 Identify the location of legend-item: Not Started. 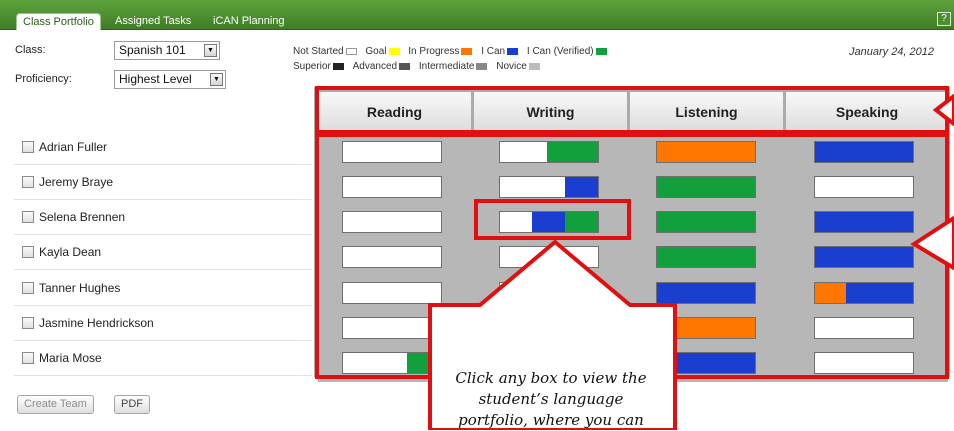
(325, 51).